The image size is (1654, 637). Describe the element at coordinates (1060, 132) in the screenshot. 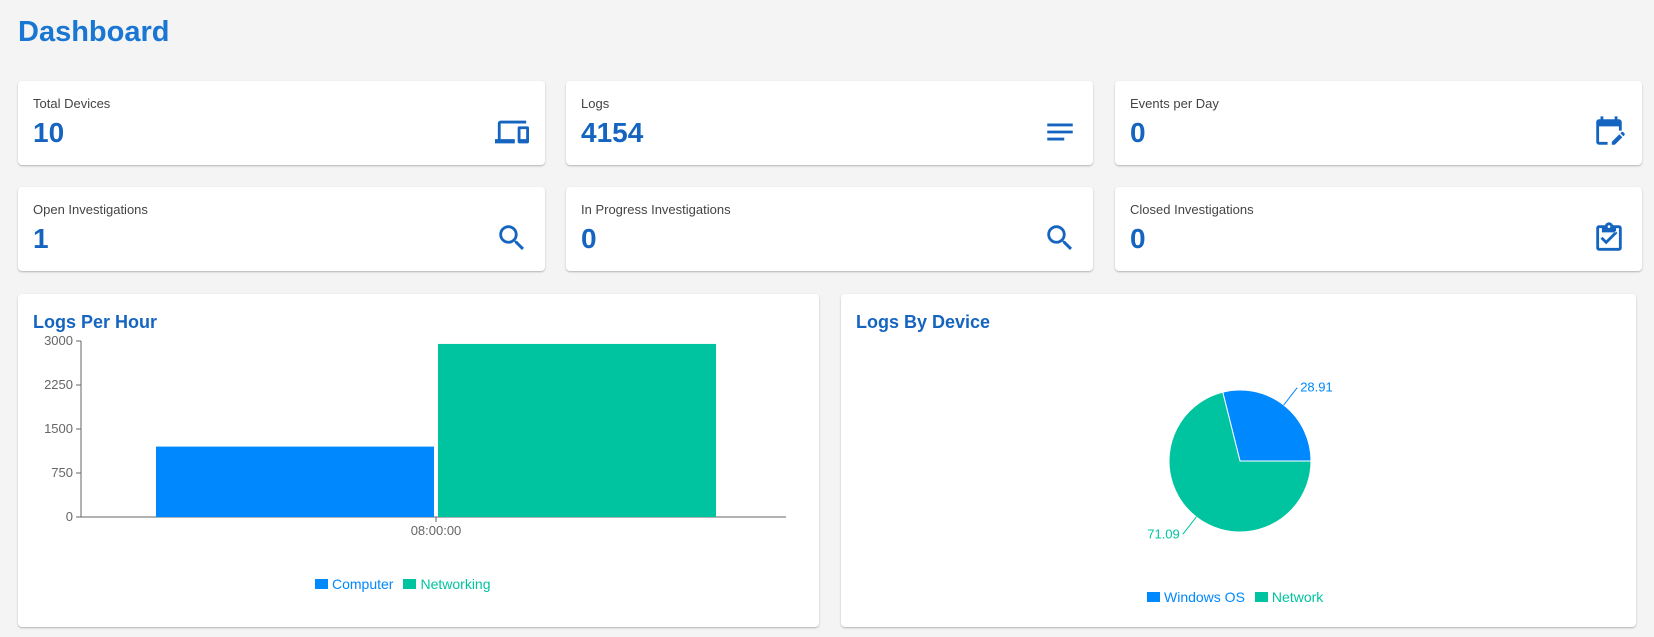

I see `list-icon` at that location.